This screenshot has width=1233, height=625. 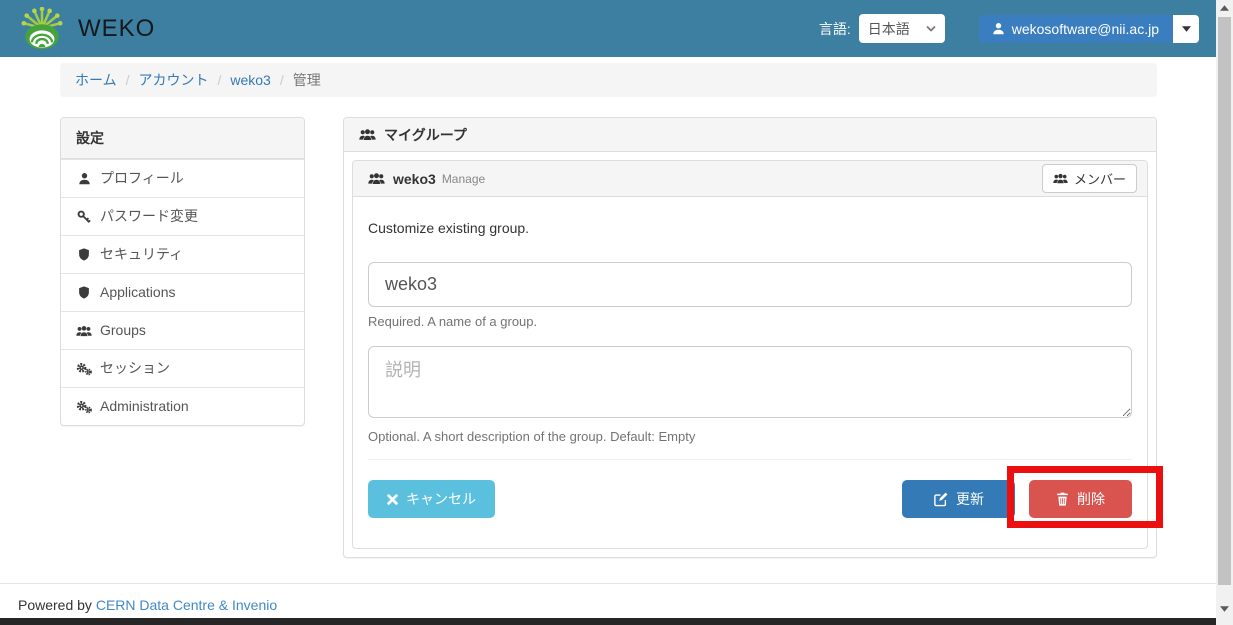 What do you see at coordinates (142, 178) in the screenshot?
I see `sidebar-item-label: プロフィール` at bounding box center [142, 178].